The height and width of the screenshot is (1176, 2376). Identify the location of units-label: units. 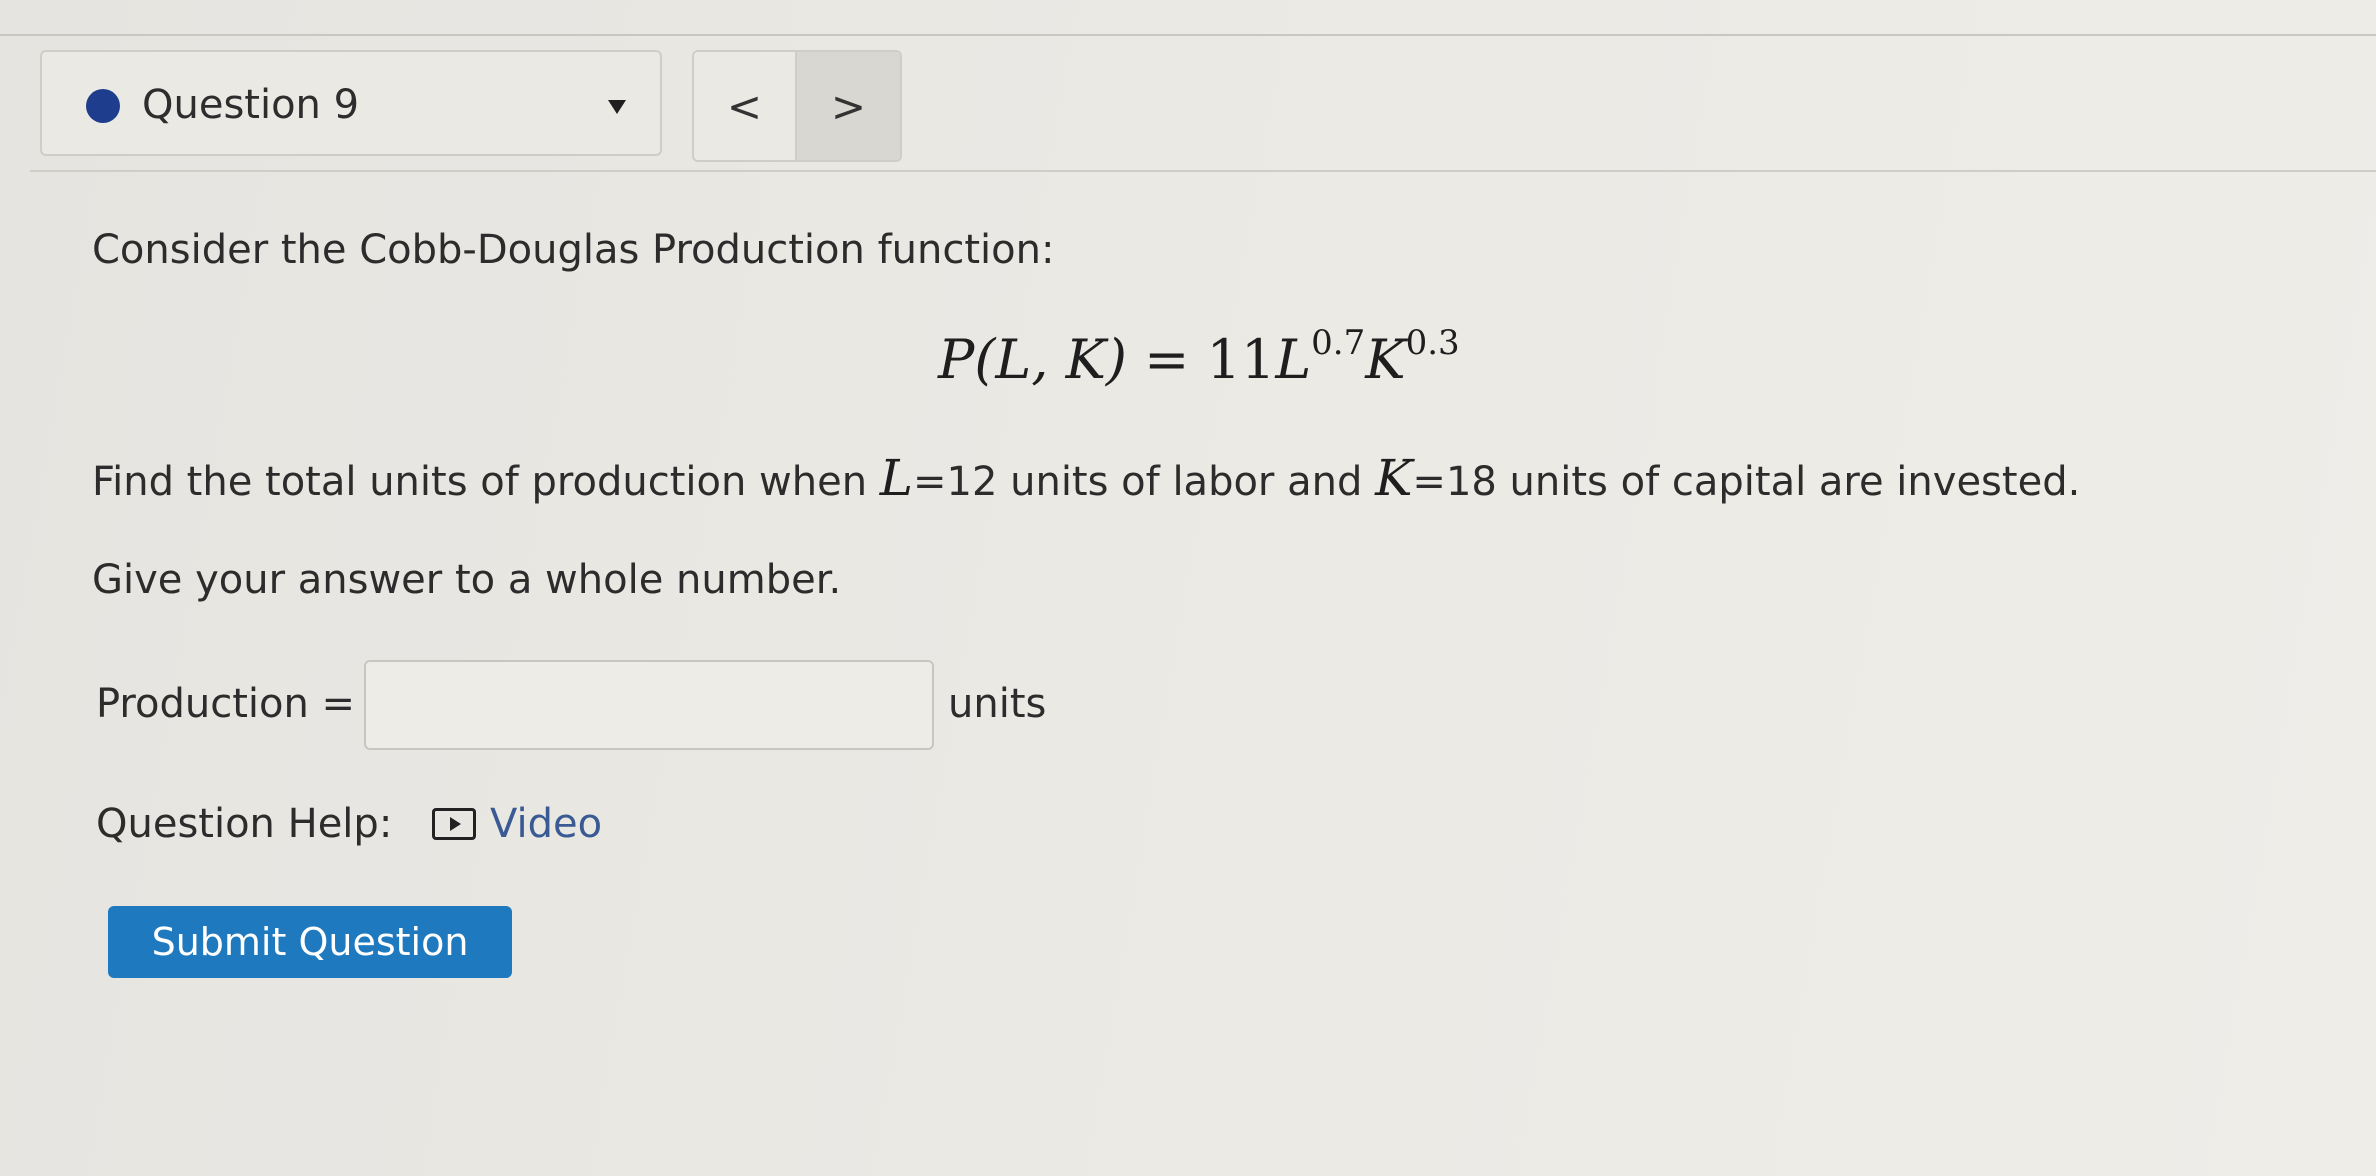
(997, 704).